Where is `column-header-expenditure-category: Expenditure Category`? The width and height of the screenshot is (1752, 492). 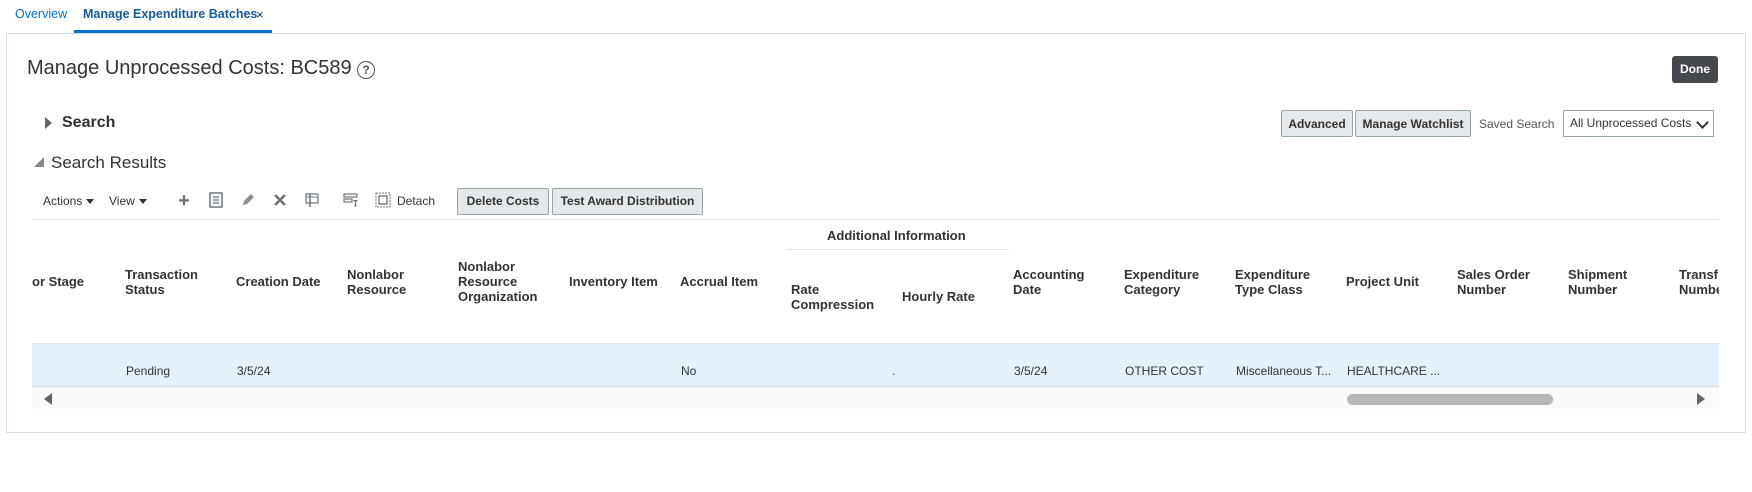 column-header-expenditure-category: Expenditure Category is located at coordinates (1169, 282).